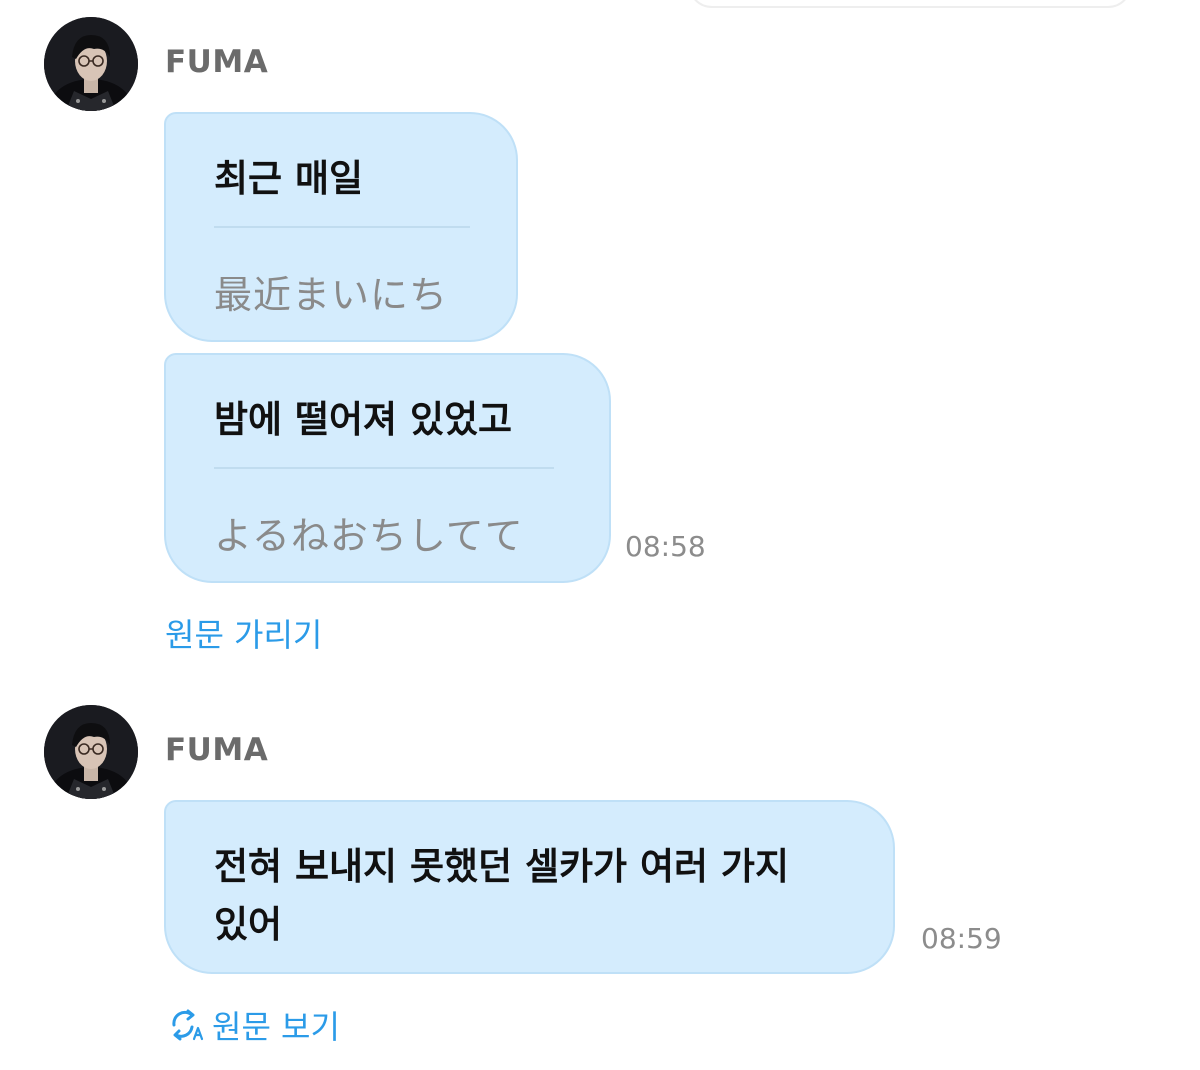 Image resolution: width=1200 pixels, height=1070 pixels. I want to click on message-bubble: 전혀 보내지 못했던 셀카가 여러 가지 있어, so click(529, 887).